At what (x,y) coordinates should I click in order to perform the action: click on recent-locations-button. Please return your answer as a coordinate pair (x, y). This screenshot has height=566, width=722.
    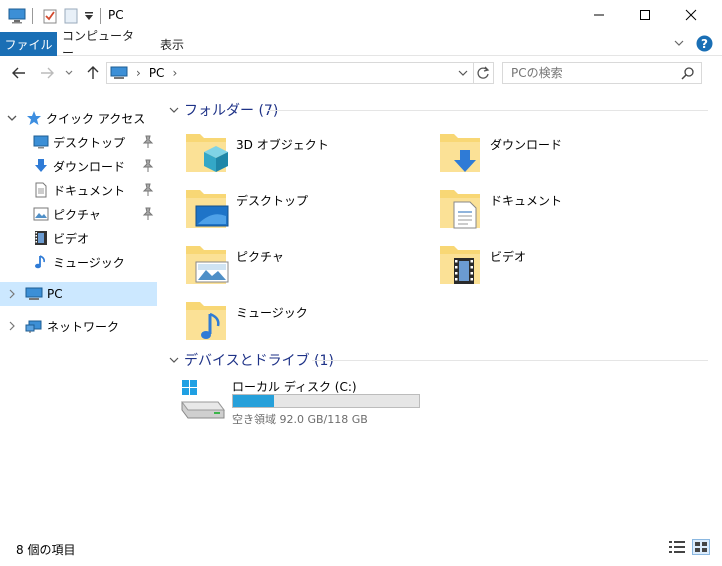
    Looking at the image, I should click on (69, 73).